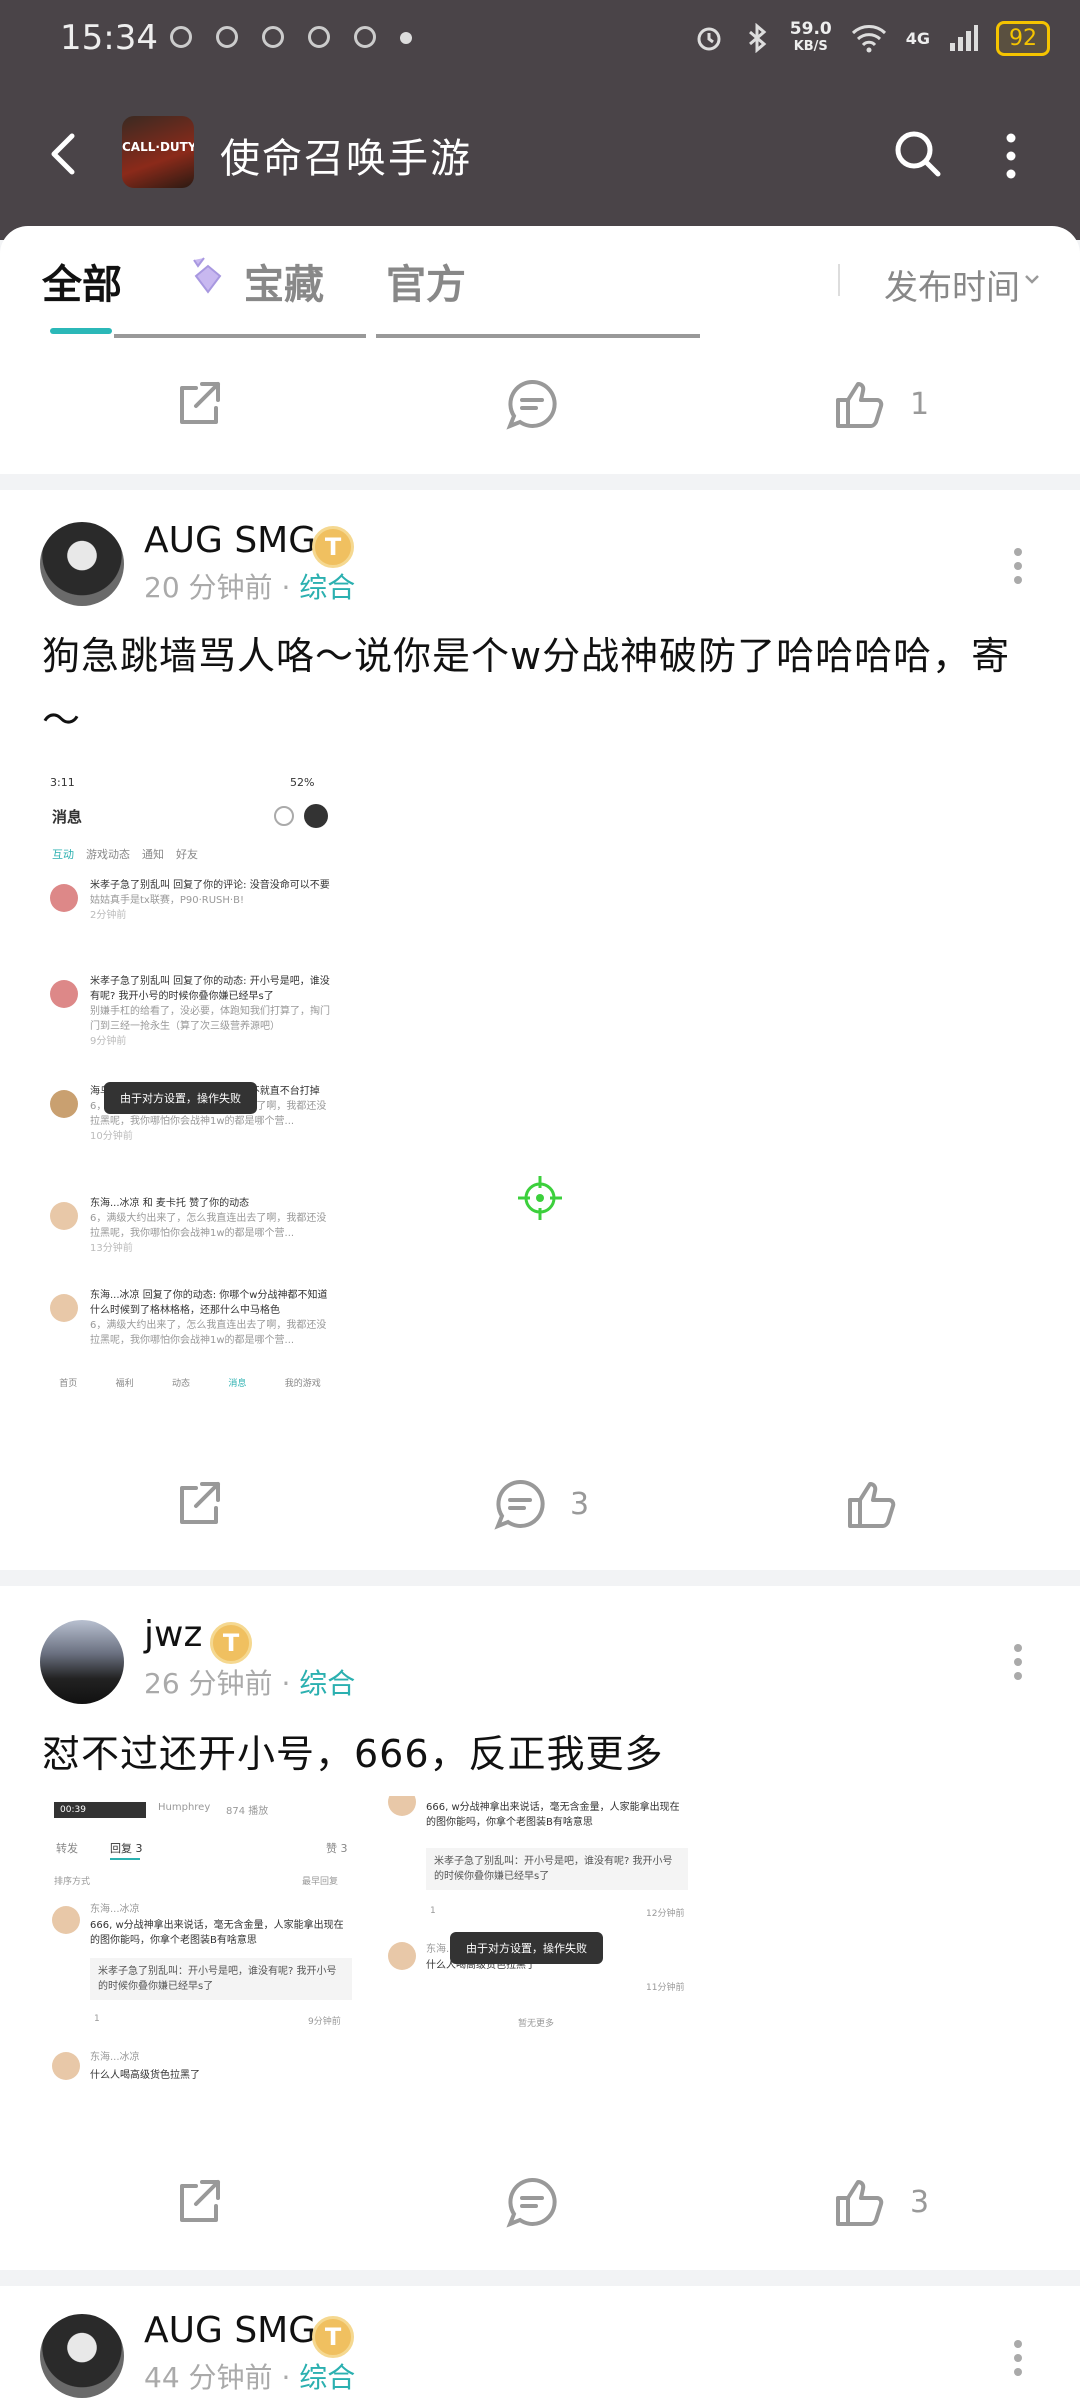 The width and height of the screenshot is (1080, 2400). I want to click on chevron-down-icon, so click(1032, 279).